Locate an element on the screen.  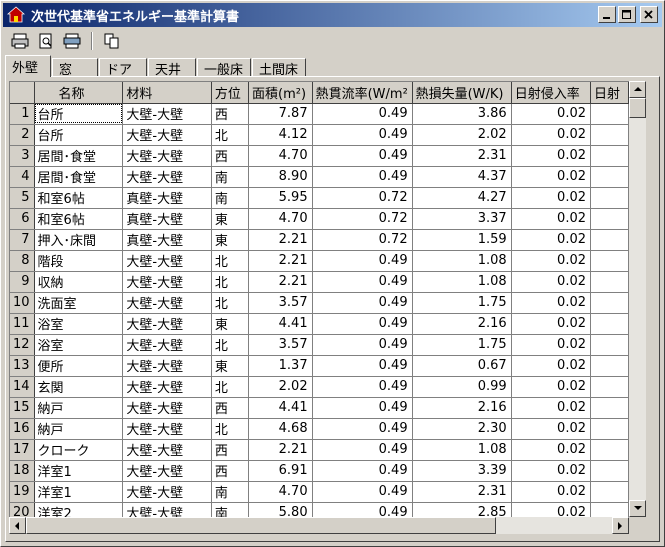
cell-area: 2.02 is located at coordinates (280, 387).